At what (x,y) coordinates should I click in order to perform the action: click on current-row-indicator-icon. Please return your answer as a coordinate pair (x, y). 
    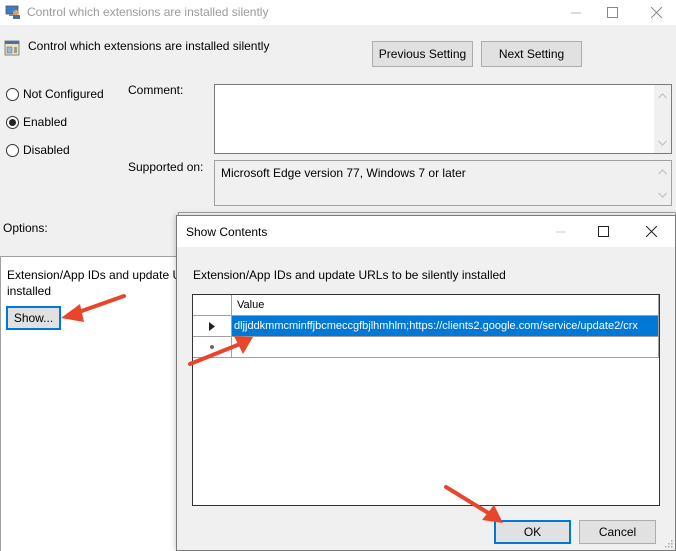
    Looking at the image, I should click on (212, 326).